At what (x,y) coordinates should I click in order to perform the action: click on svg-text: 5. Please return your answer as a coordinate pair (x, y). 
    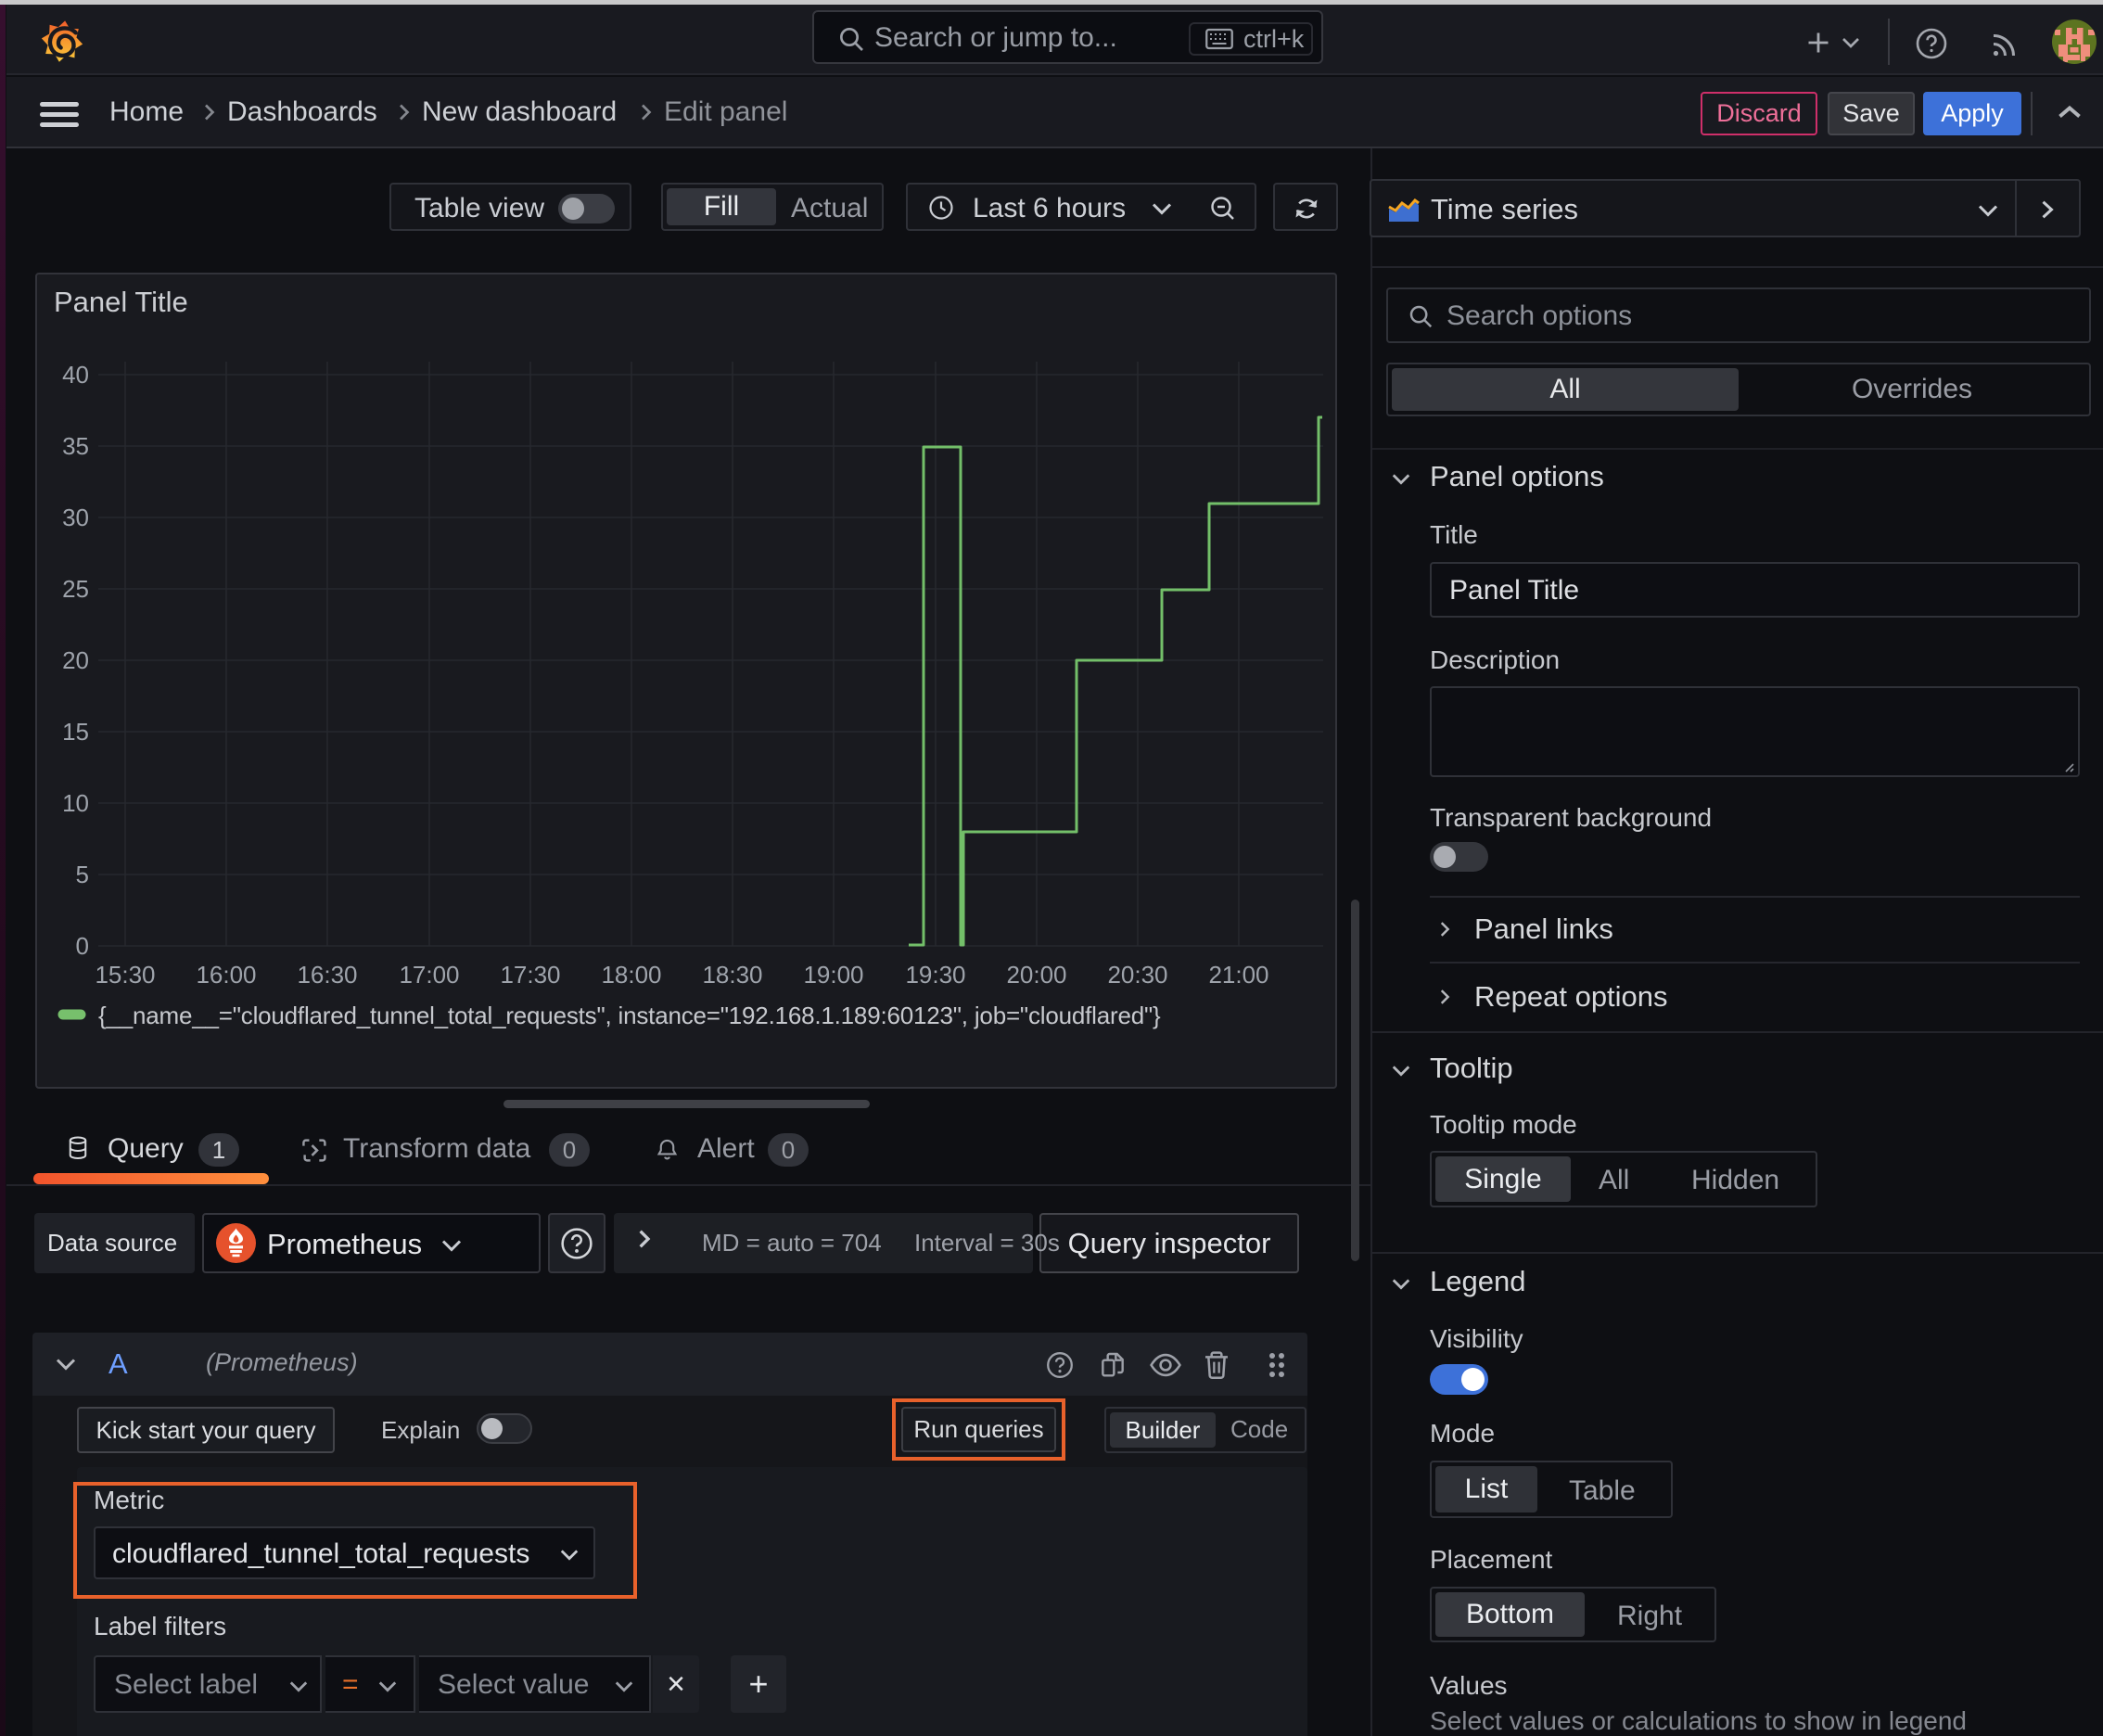
    Looking at the image, I should click on (82, 874).